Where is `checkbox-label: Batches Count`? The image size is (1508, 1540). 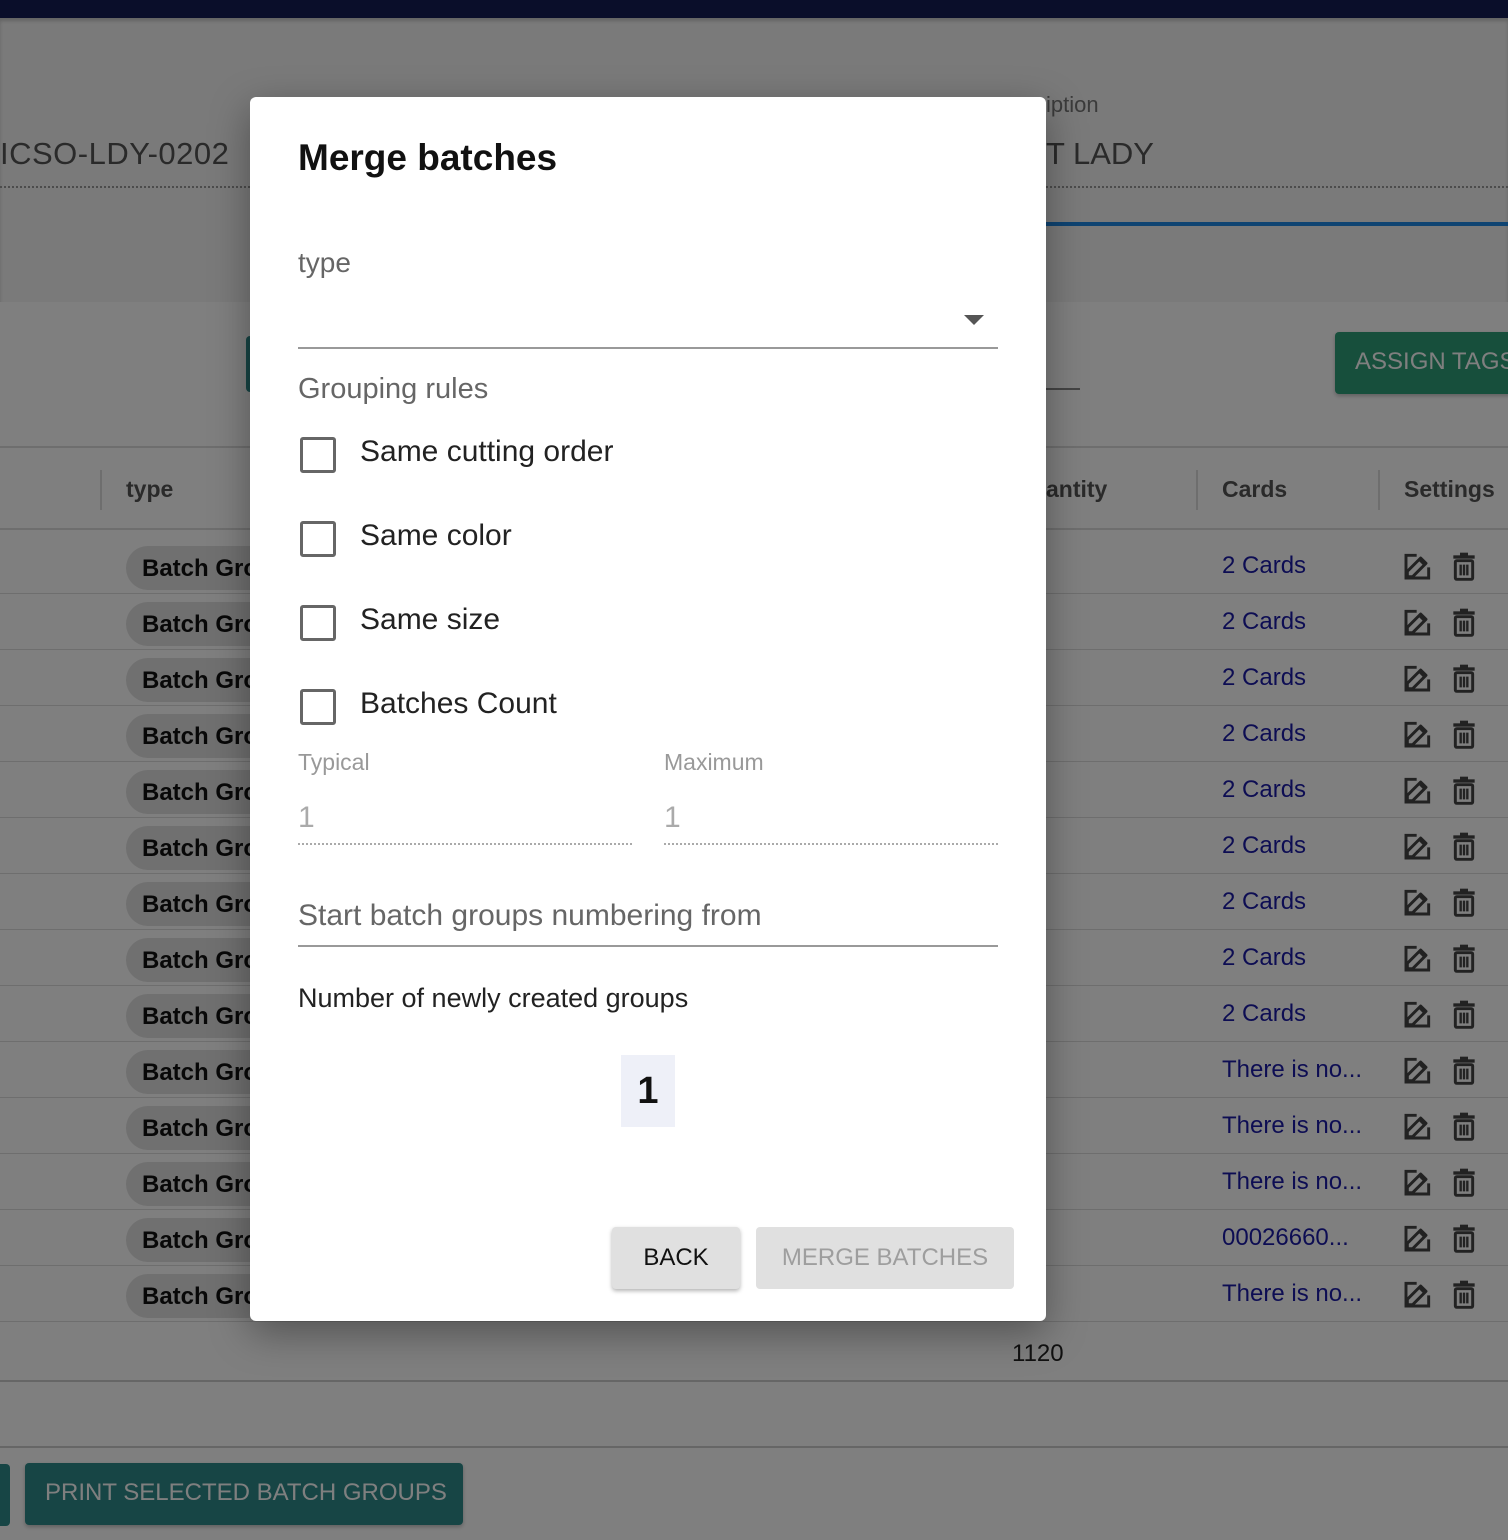
checkbox-label: Batches Count is located at coordinates (458, 704).